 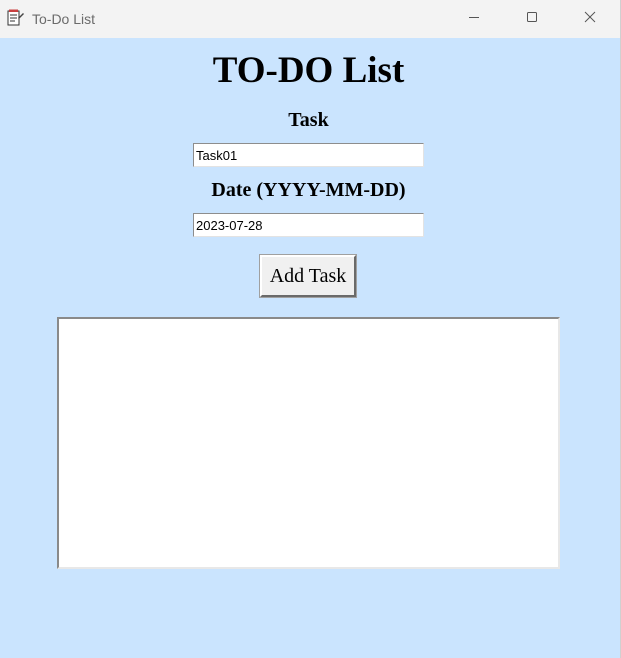 I want to click on close-icon, so click(x=590, y=19).